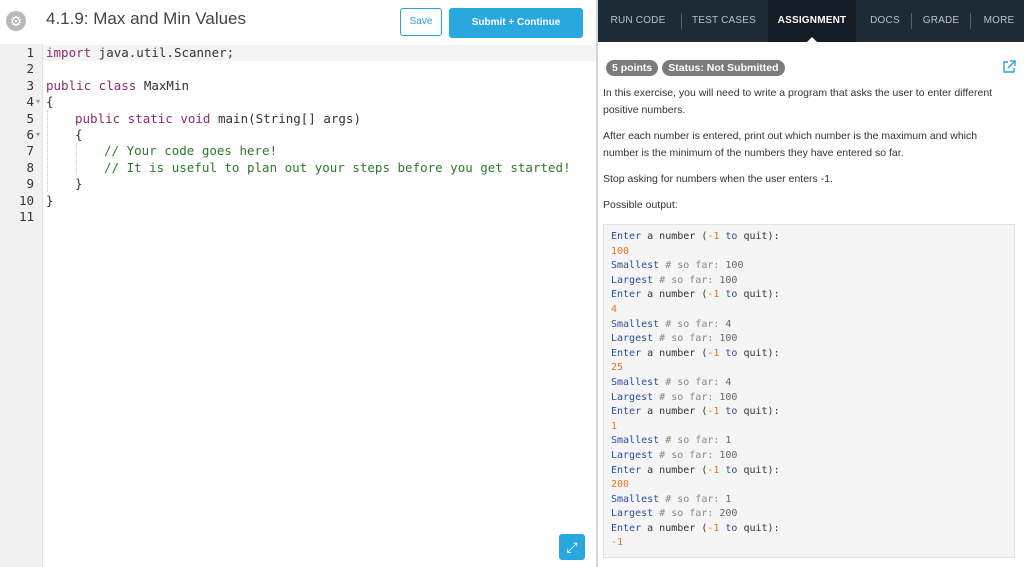 Image resolution: width=1024 pixels, height=567 pixels. I want to click on output-line: Largest # so far: 200, so click(809, 514).